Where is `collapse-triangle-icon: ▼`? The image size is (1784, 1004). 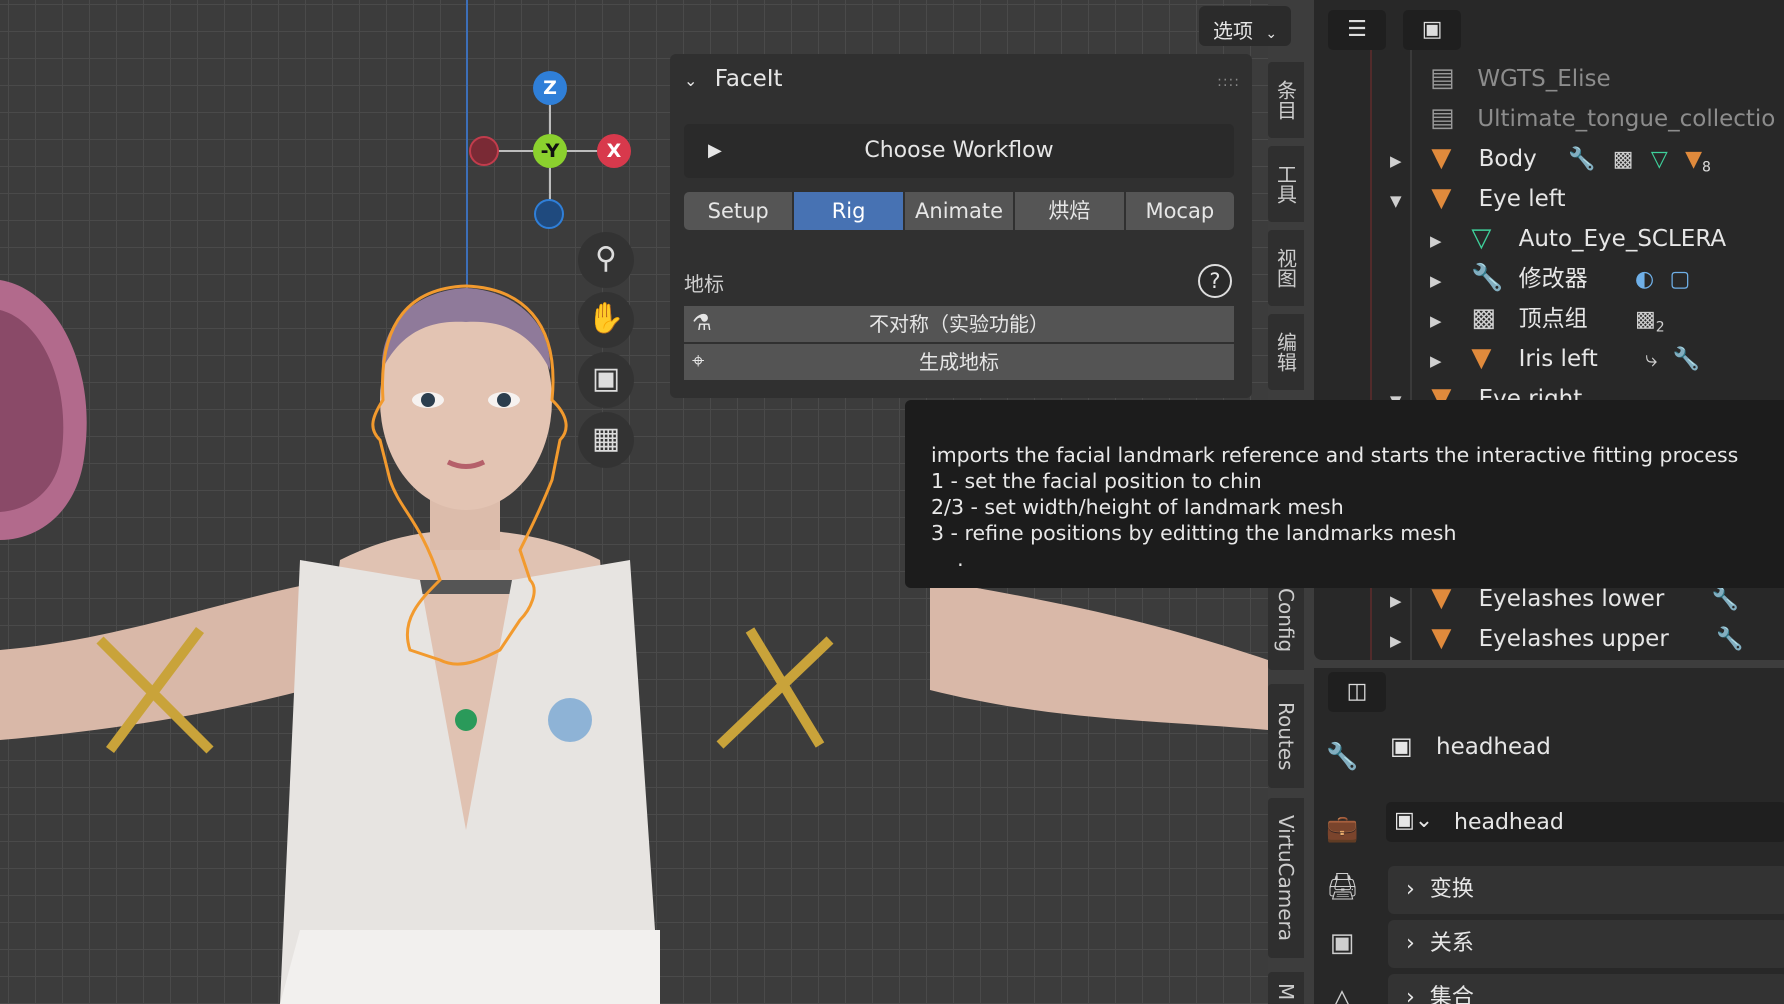
collapse-triangle-icon: ▼ is located at coordinates (1407, 201).